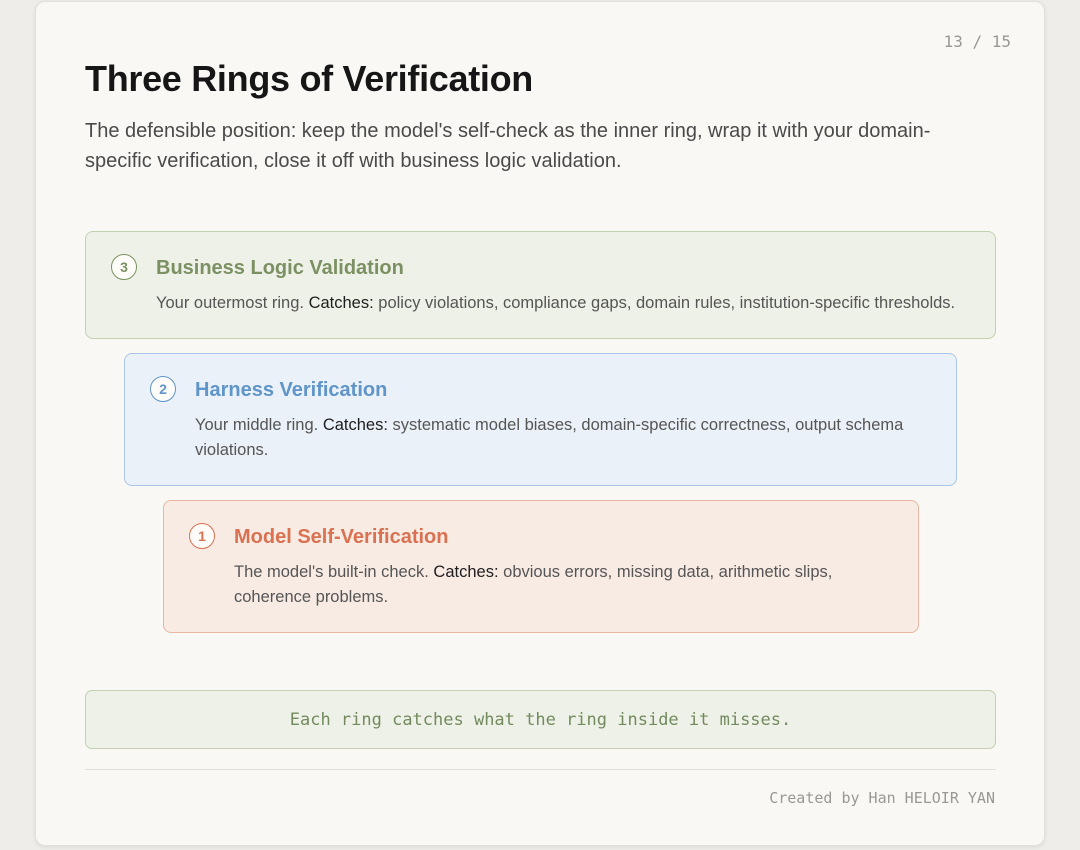 This screenshot has height=850, width=1080. I want to click on ring-title: Business Logic Validation, so click(280, 268).